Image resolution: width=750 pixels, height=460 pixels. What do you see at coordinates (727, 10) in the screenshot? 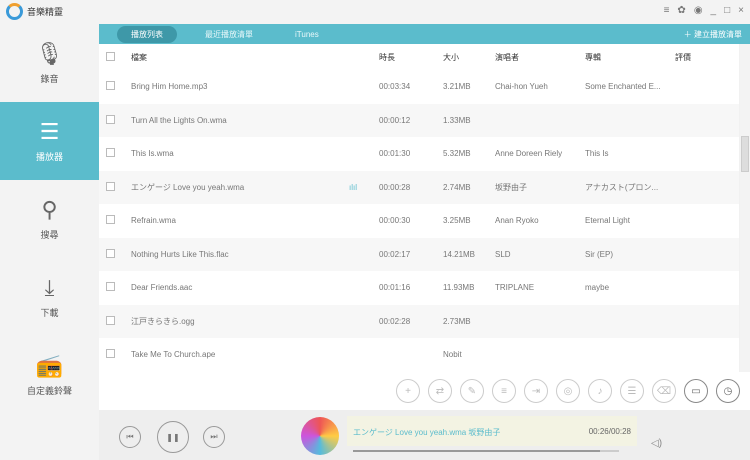
I see `maximize-button: □` at bounding box center [727, 10].